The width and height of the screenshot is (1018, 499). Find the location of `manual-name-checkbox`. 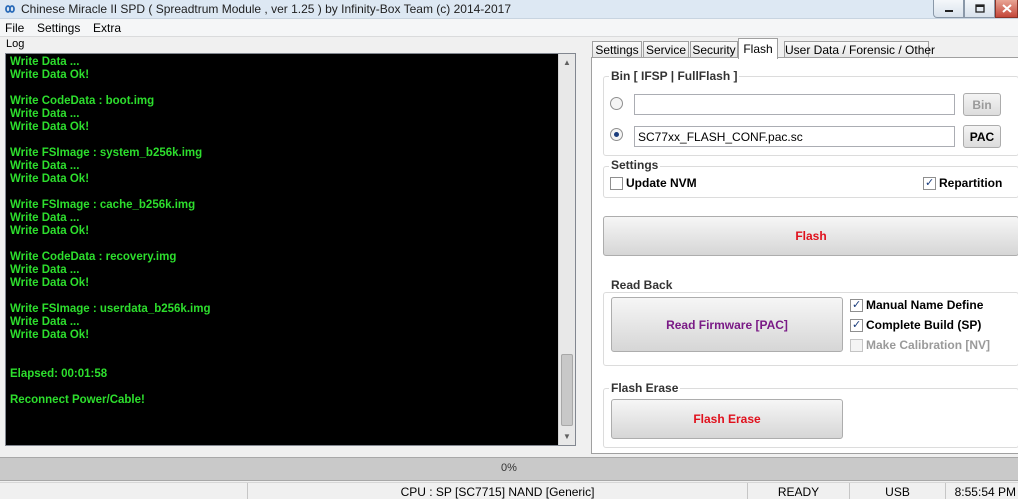

manual-name-checkbox is located at coordinates (856, 305).